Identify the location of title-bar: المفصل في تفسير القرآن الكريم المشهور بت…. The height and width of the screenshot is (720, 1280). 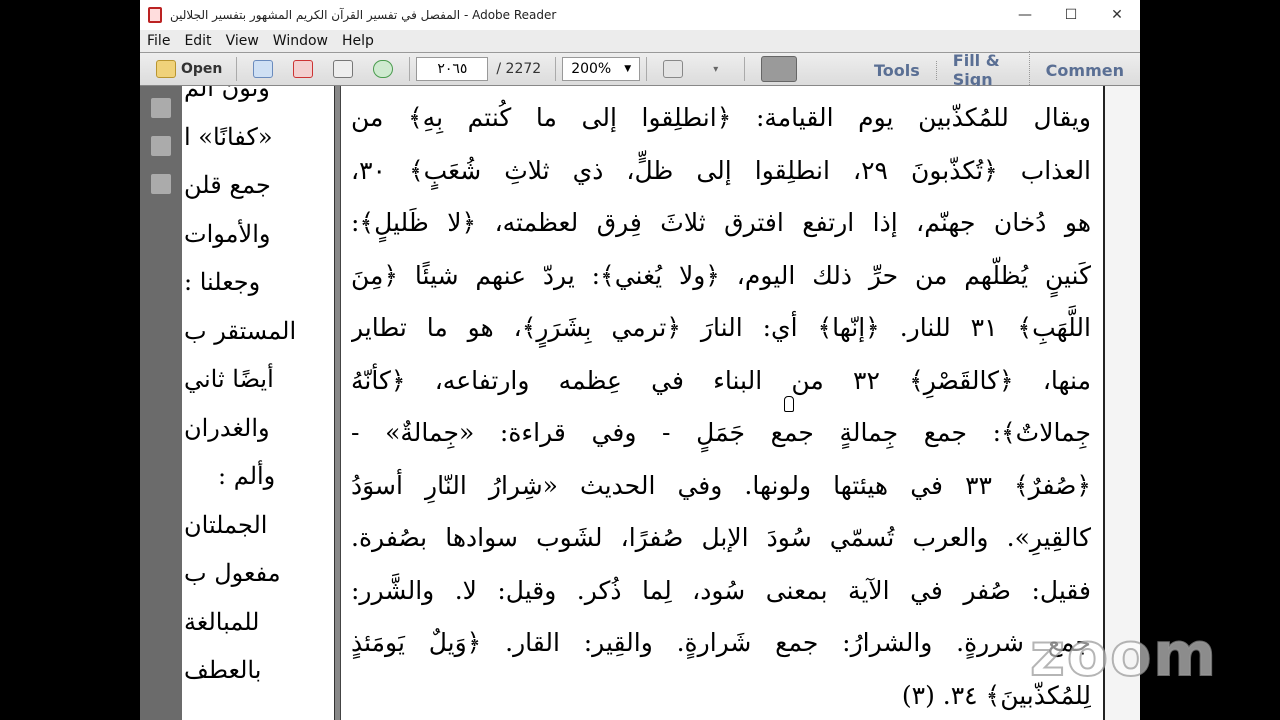
(640, 15).